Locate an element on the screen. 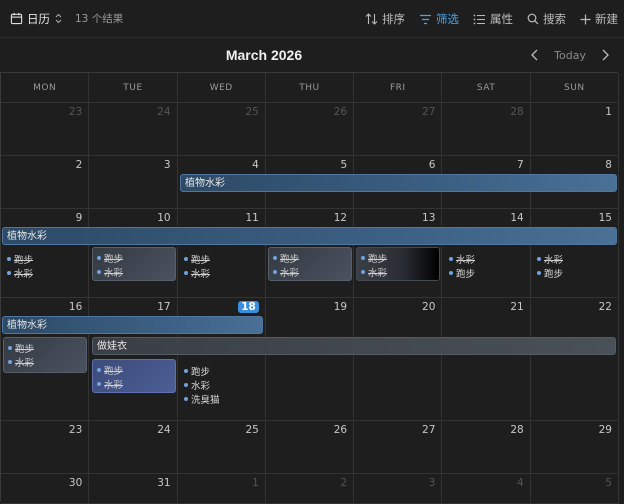  view-switcher: 日历 is located at coordinates (36, 19).